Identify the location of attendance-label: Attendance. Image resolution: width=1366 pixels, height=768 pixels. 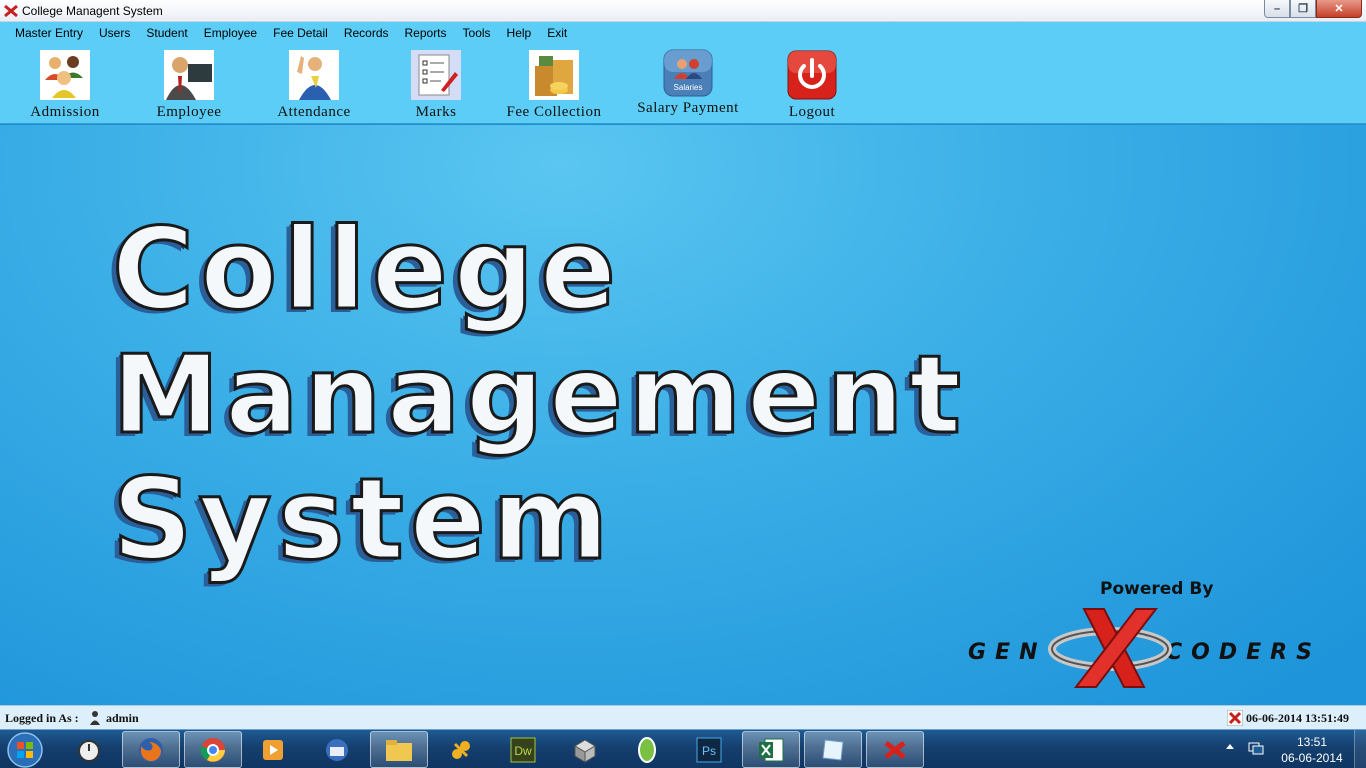
(314, 112).